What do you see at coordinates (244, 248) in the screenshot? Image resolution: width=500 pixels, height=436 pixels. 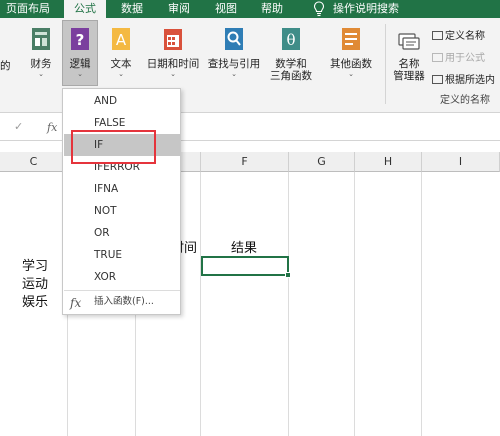 I see `cell-f-result-header: 结果` at bounding box center [244, 248].